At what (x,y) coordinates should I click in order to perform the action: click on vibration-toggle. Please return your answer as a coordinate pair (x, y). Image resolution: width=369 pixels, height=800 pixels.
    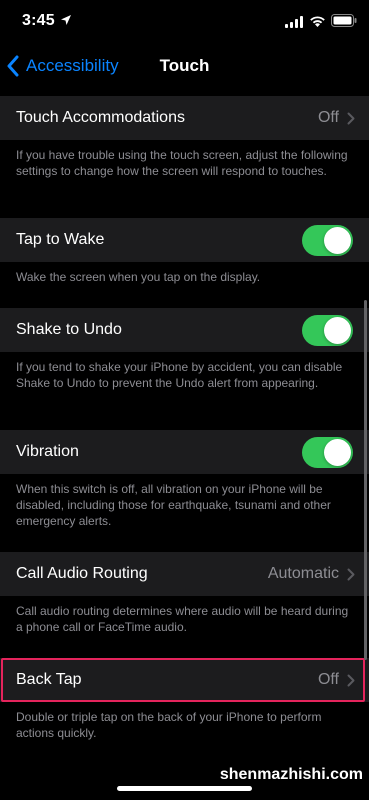
    Looking at the image, I should click on (327, 452).